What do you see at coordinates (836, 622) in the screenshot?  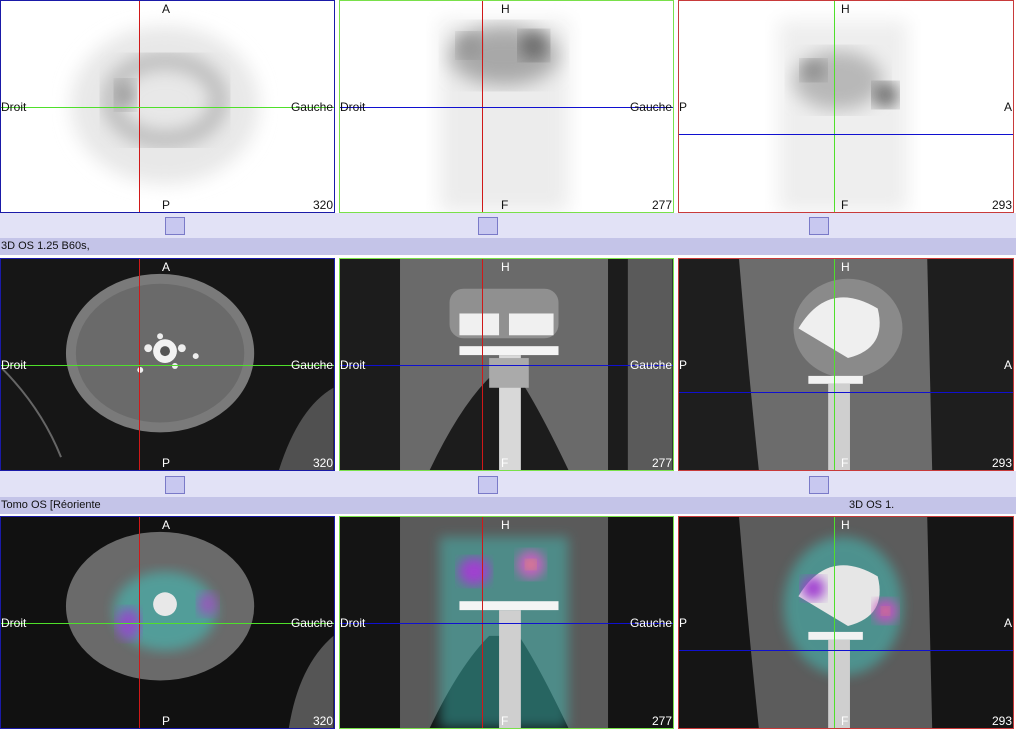 I see `fusion-sagittal-image` at bounding box center [836, 622].